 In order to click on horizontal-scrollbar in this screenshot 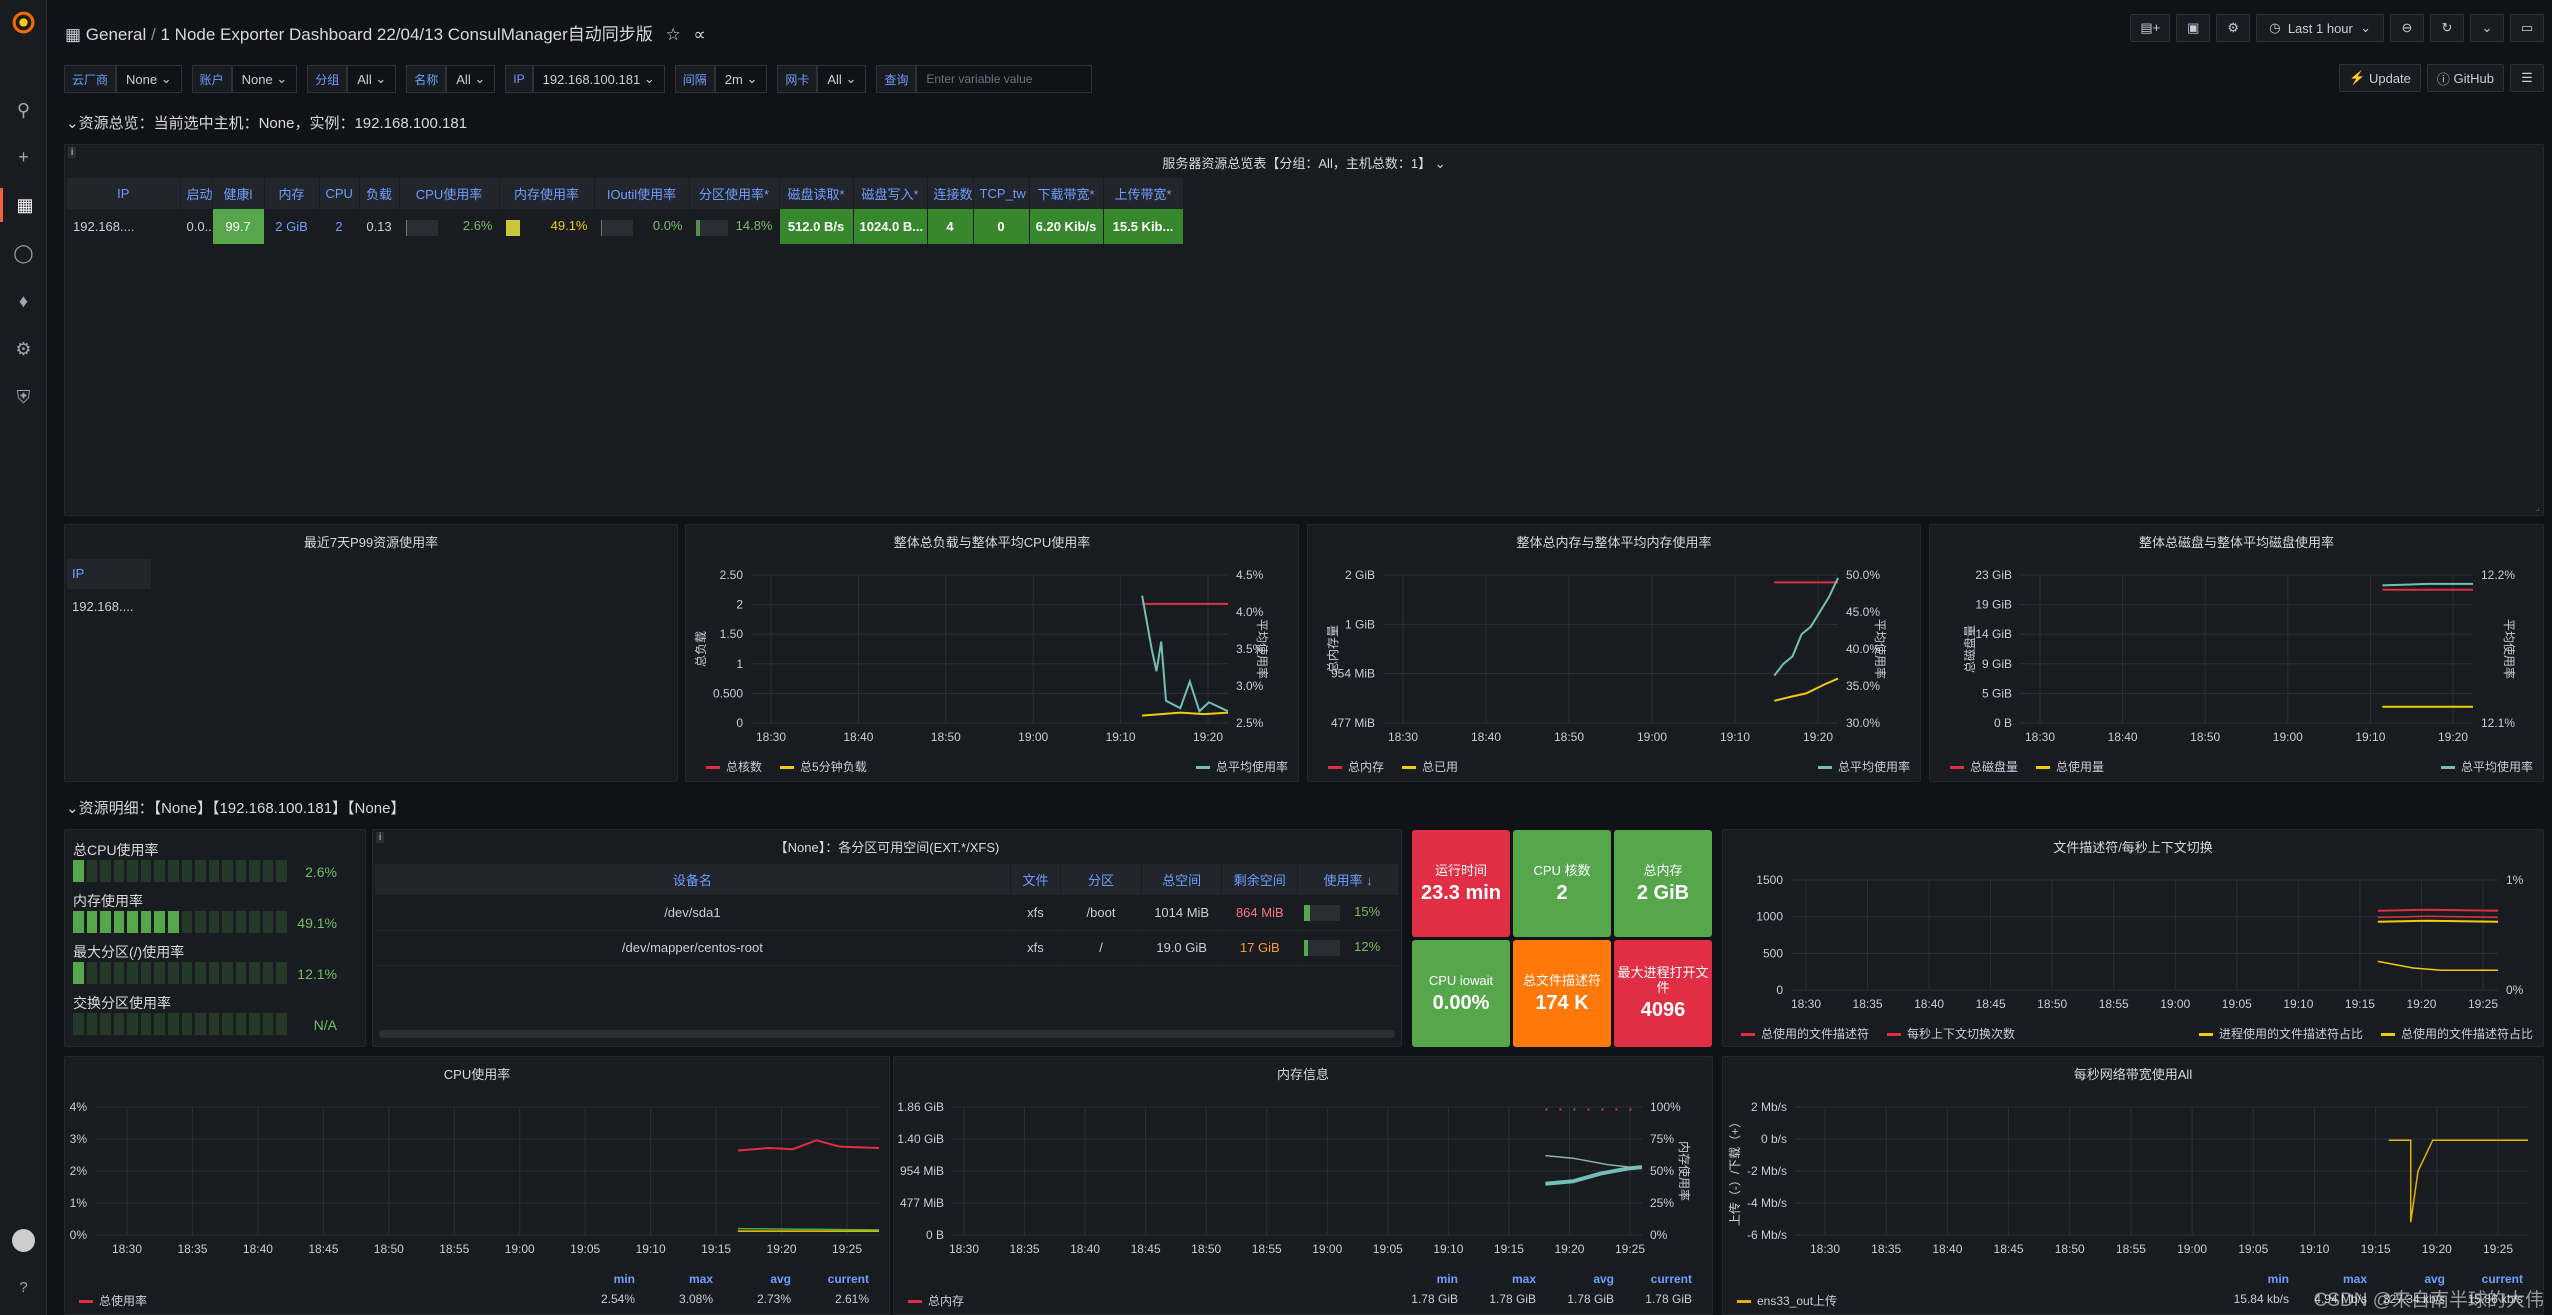, I will do `click(887, 1034)`.